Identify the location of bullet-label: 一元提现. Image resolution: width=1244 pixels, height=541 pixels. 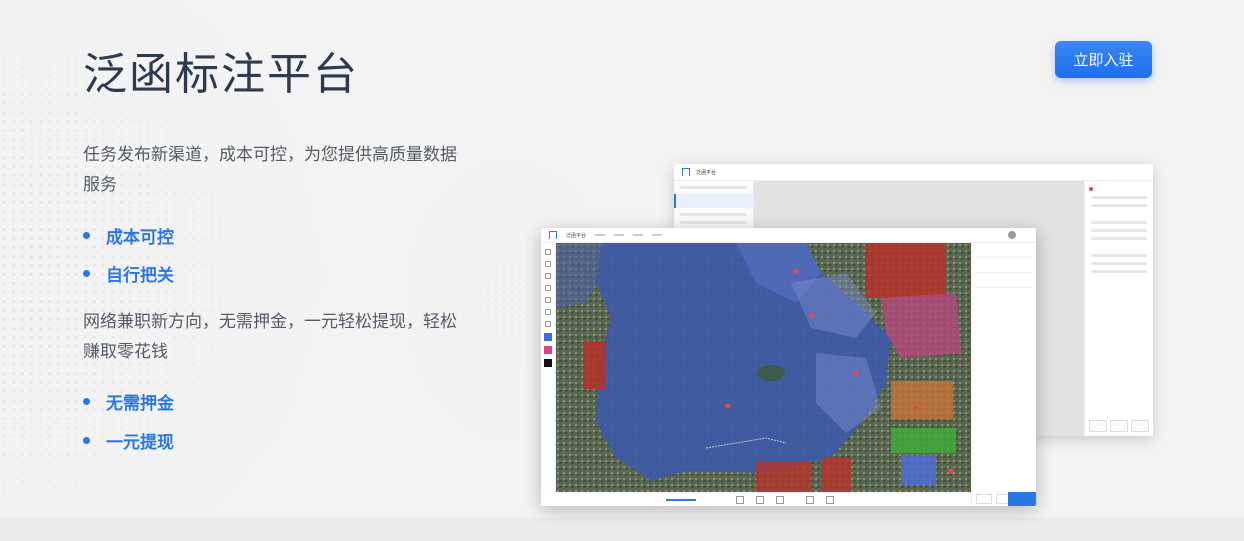
(140, 442).